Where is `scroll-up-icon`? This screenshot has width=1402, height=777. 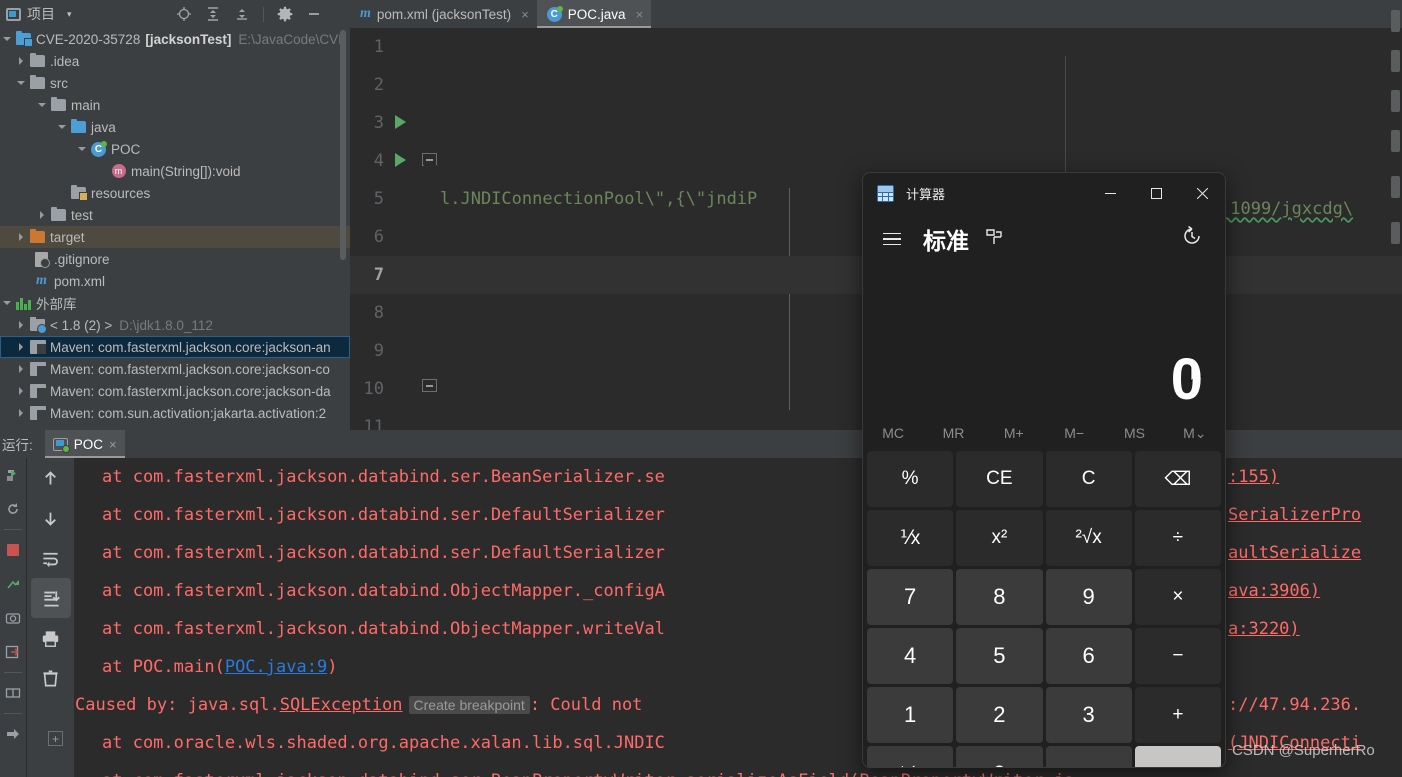
scroll-up-icon is located at coordinates (50, 478).